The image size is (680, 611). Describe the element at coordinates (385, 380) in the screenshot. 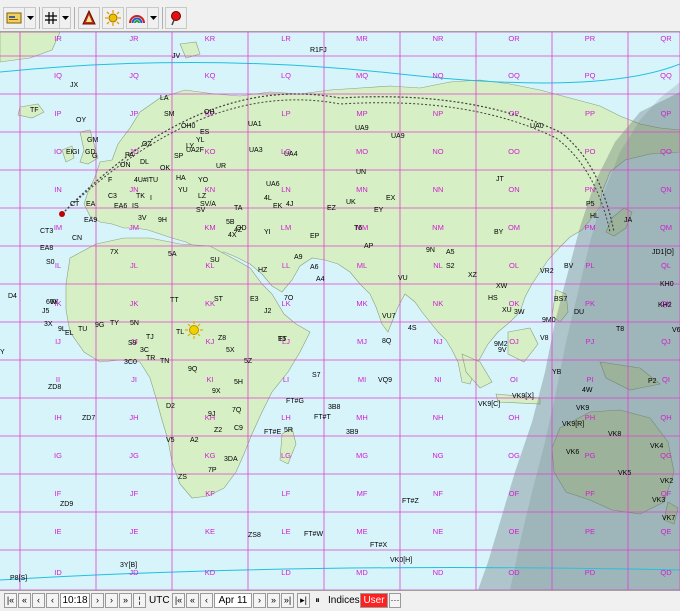

I see `prefix-label: VQ9` at that location.